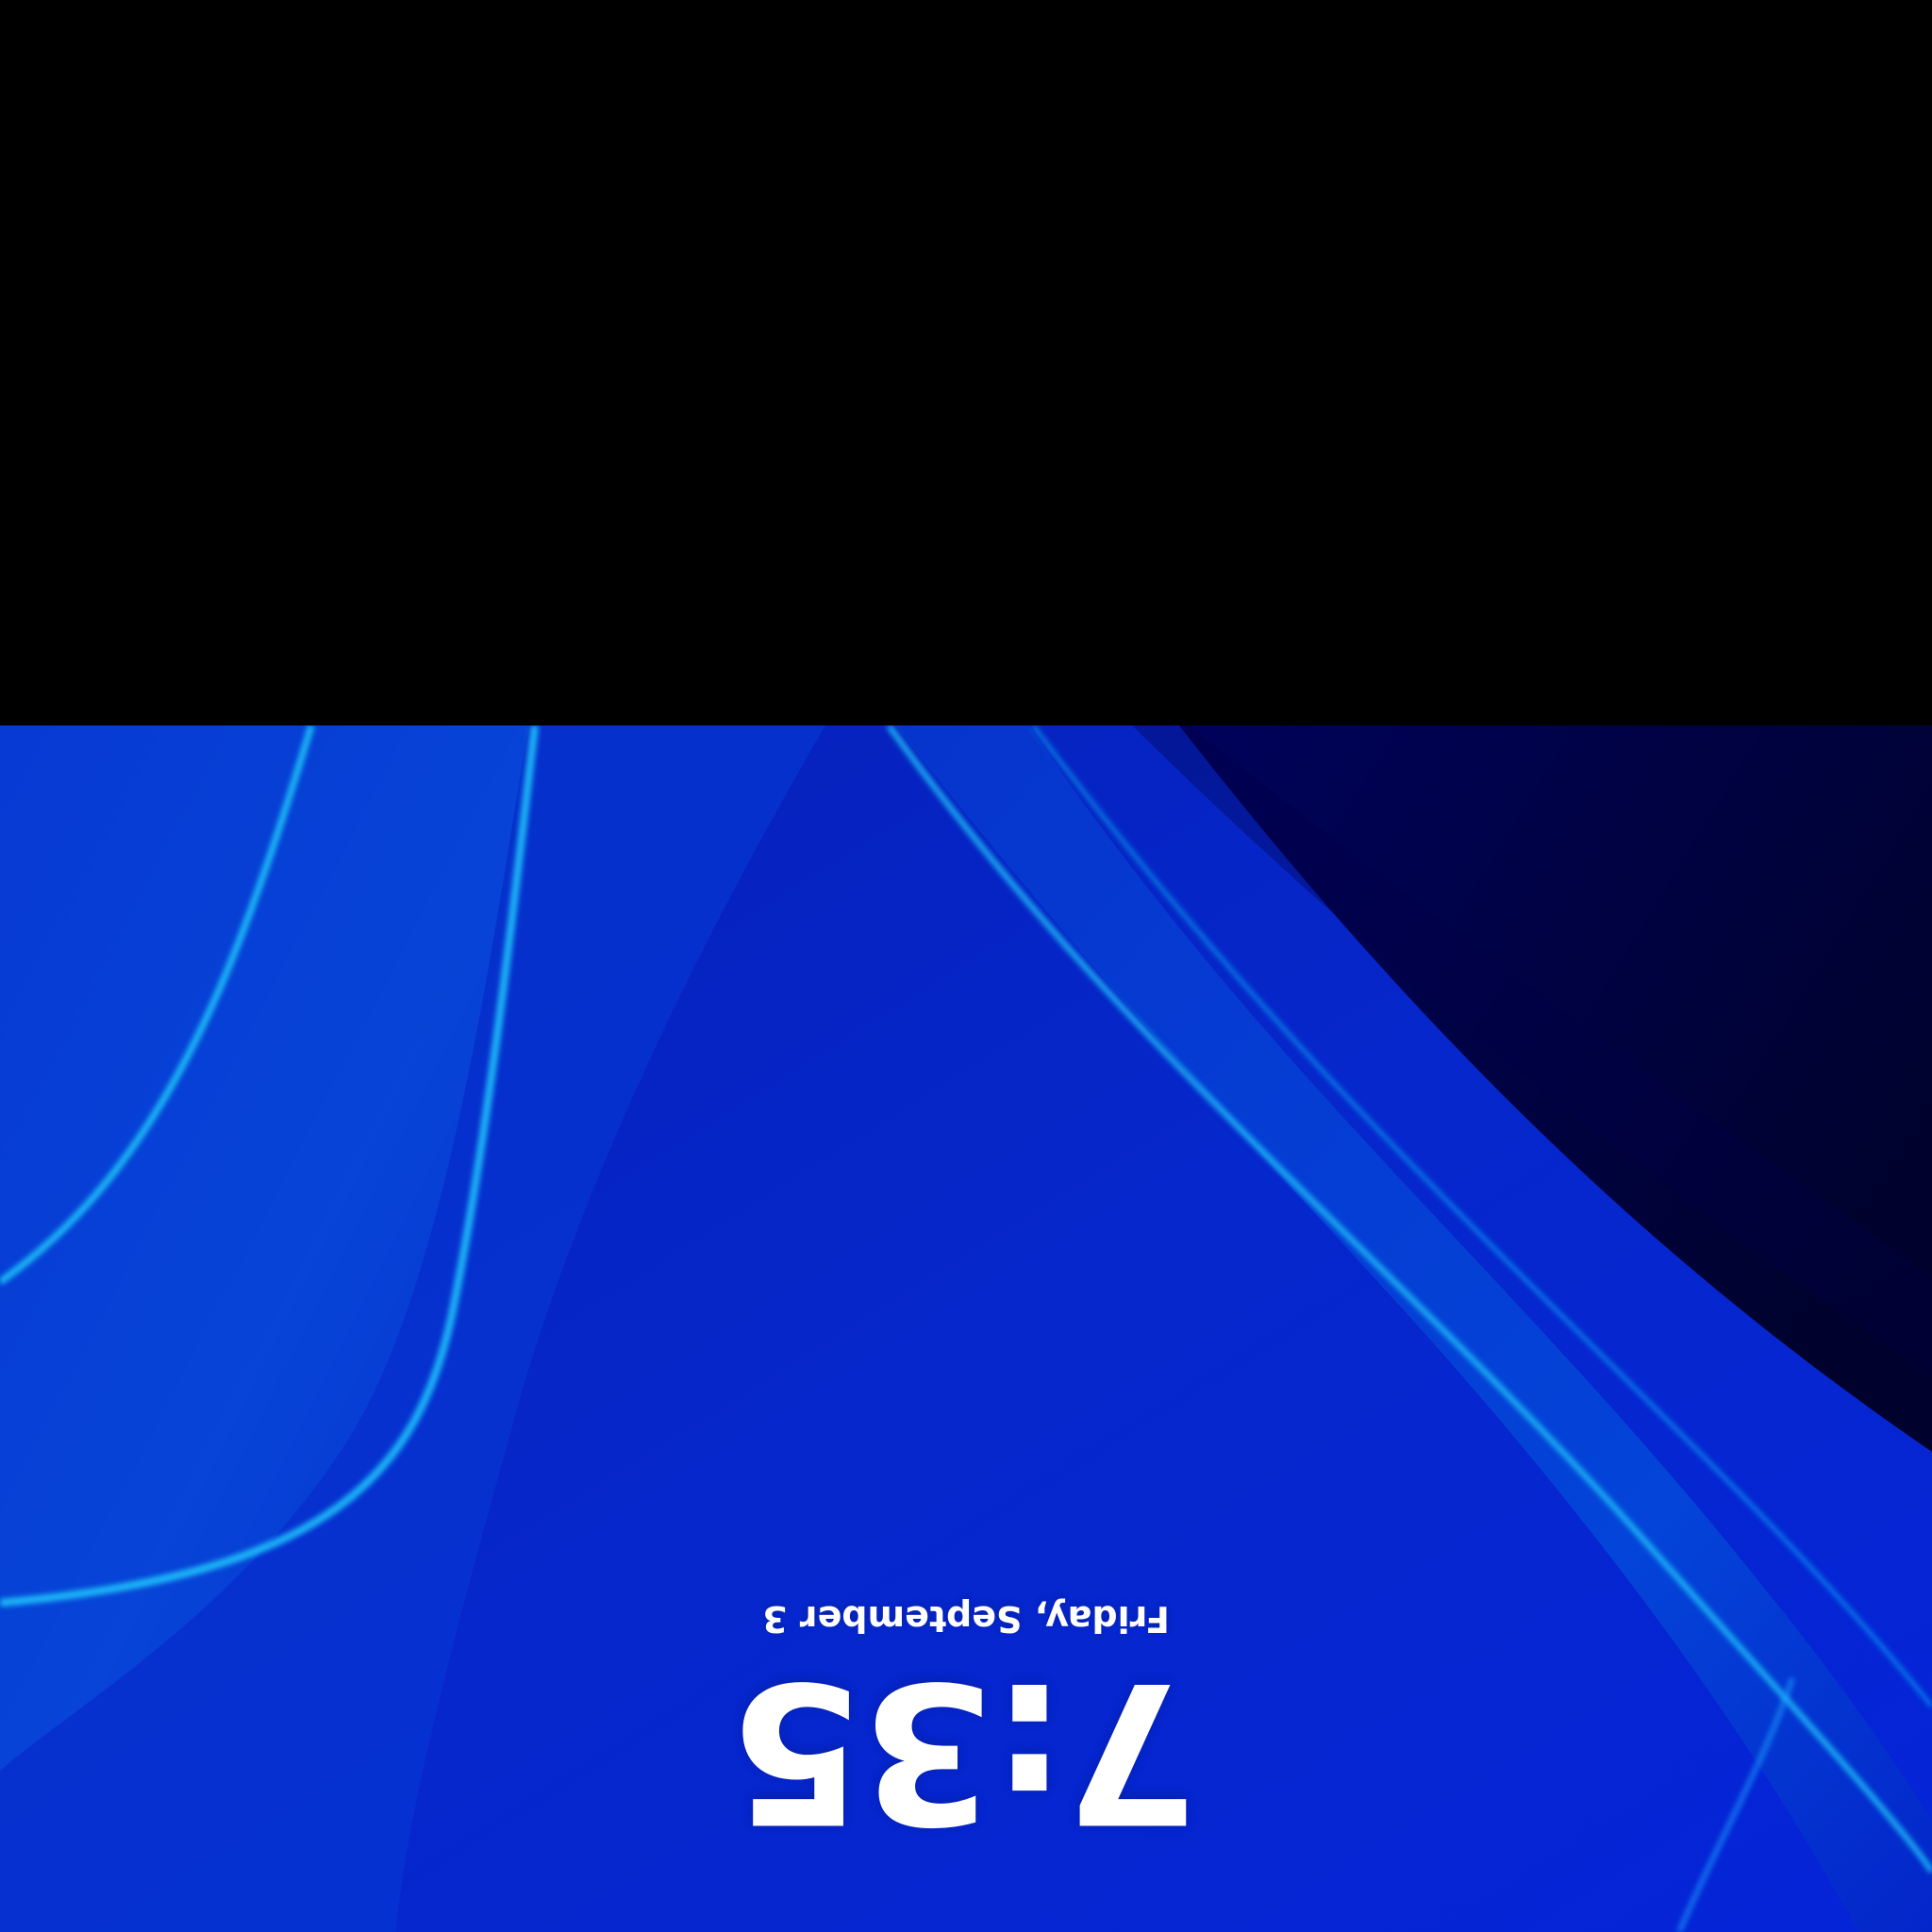 This screenshot has width=1932, height=1932. I want to click on lock-date: Friday, September 3, so click(966, 1619).